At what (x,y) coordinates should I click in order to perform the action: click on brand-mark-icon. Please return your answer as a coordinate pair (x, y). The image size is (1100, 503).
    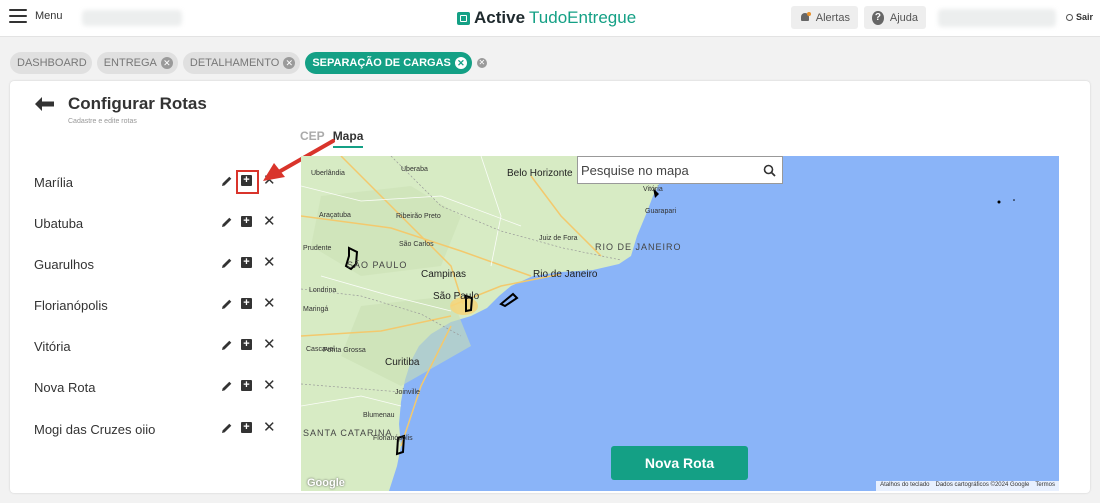
    Looking at the image, I should click on (463, 18).